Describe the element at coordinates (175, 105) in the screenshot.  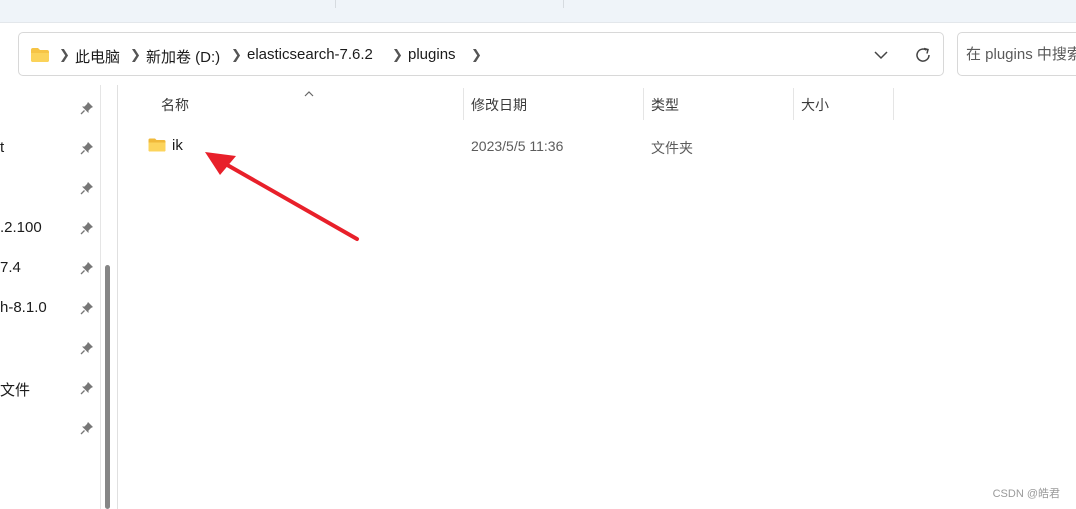
I see `column-header-name: 名称` at that location.